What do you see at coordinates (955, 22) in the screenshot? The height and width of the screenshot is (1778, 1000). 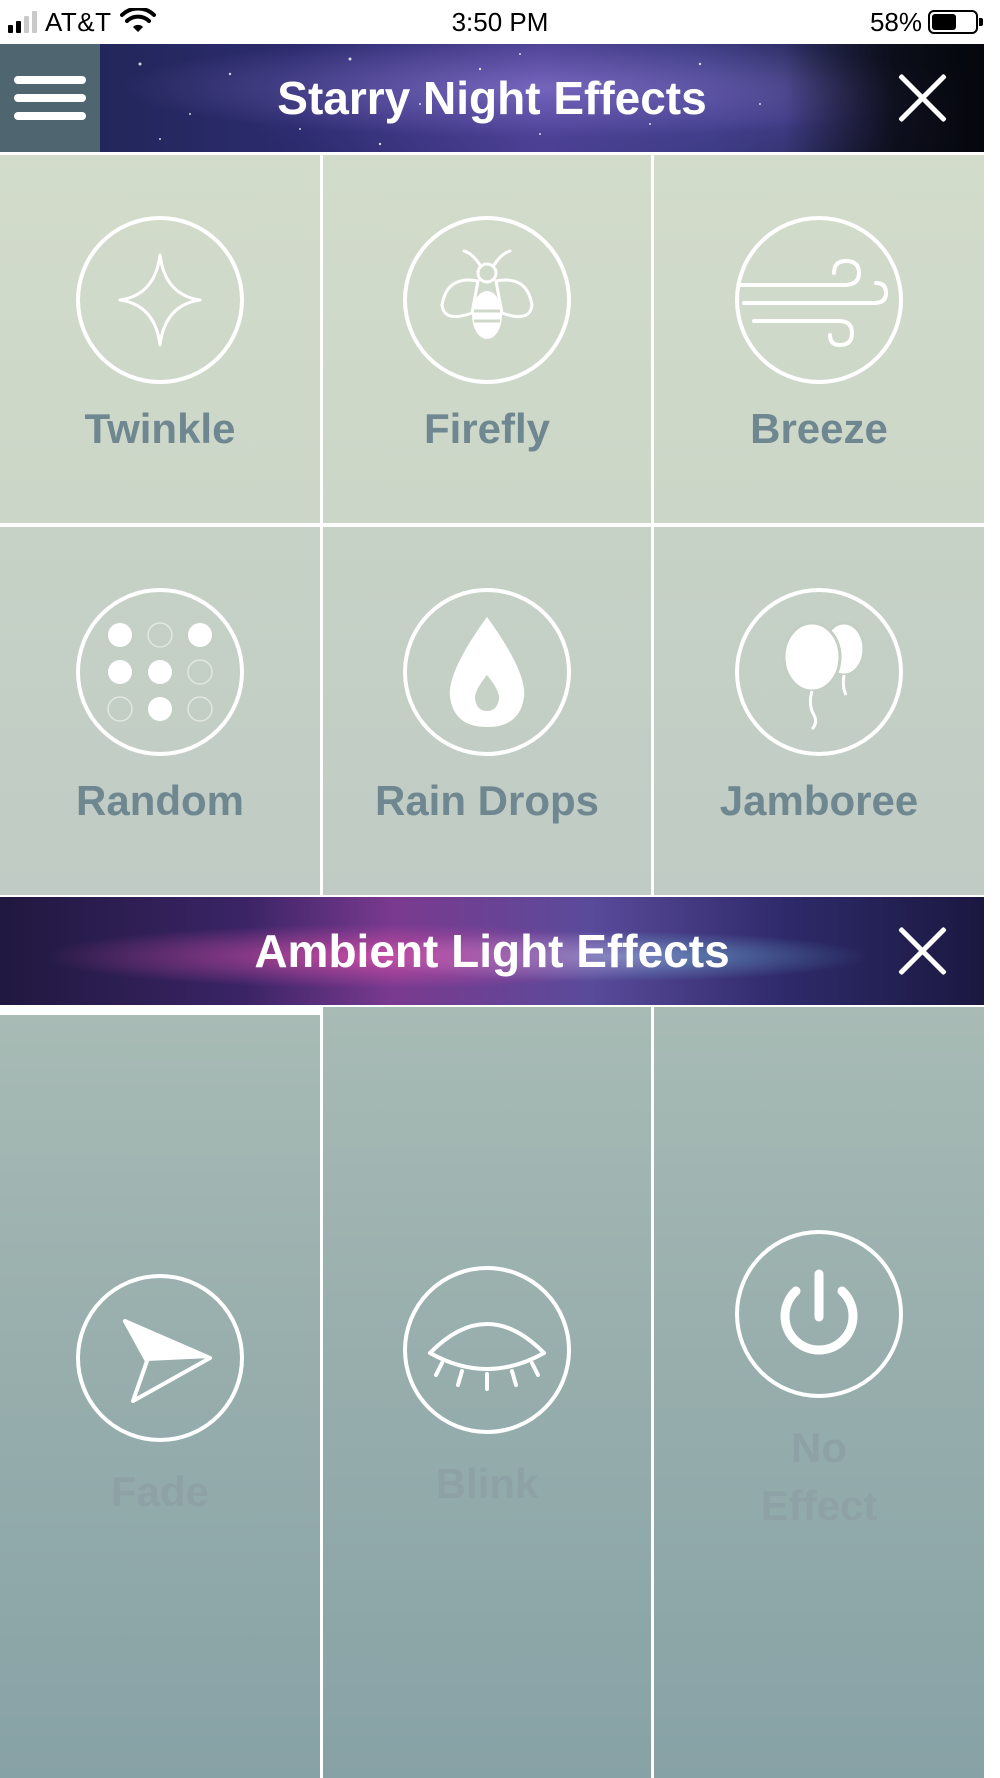 I see `battery-icon` at bounding box center [955, 22].